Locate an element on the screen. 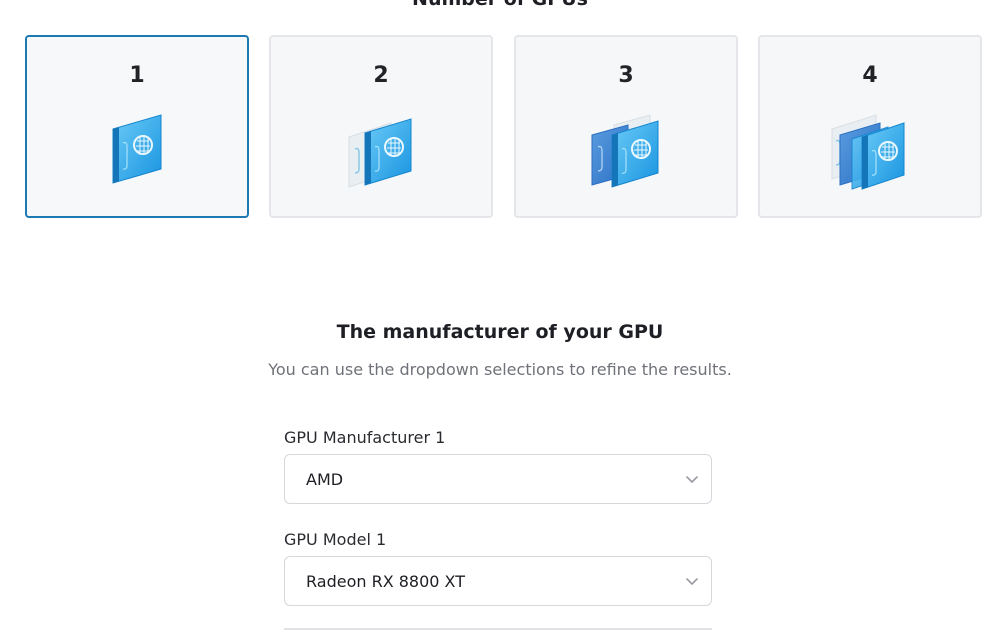 This screenshot has height=635, width=1000. gpu-count-title: Number of GPUs is located at coordinates (500, 5).